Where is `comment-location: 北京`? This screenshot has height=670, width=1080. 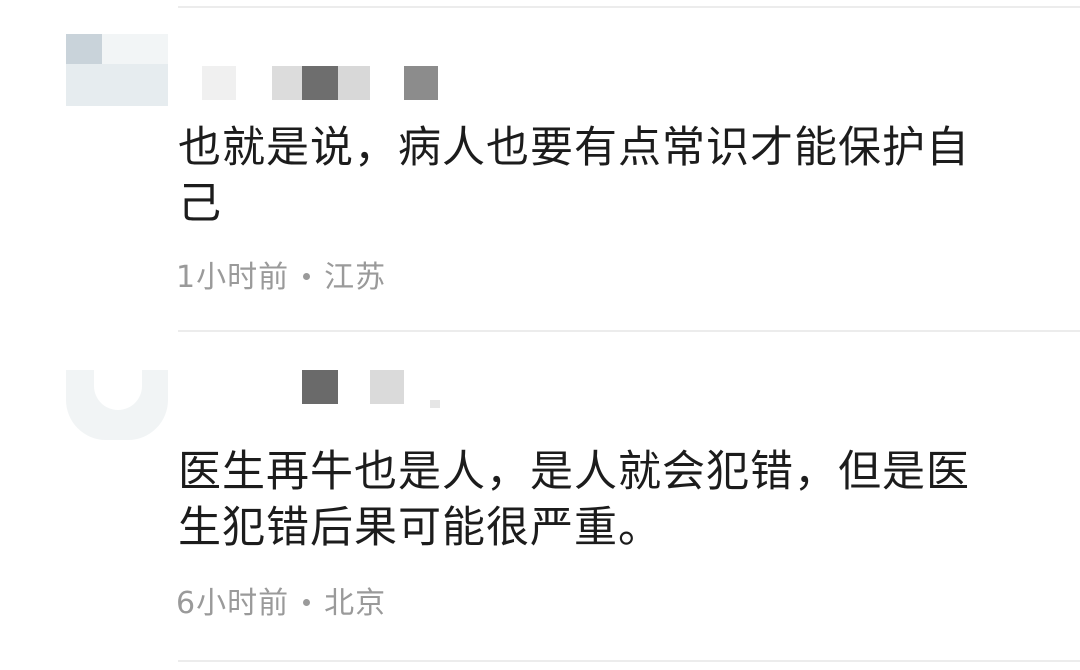 comment-location: 北京 is located at coordinates (355, 603).